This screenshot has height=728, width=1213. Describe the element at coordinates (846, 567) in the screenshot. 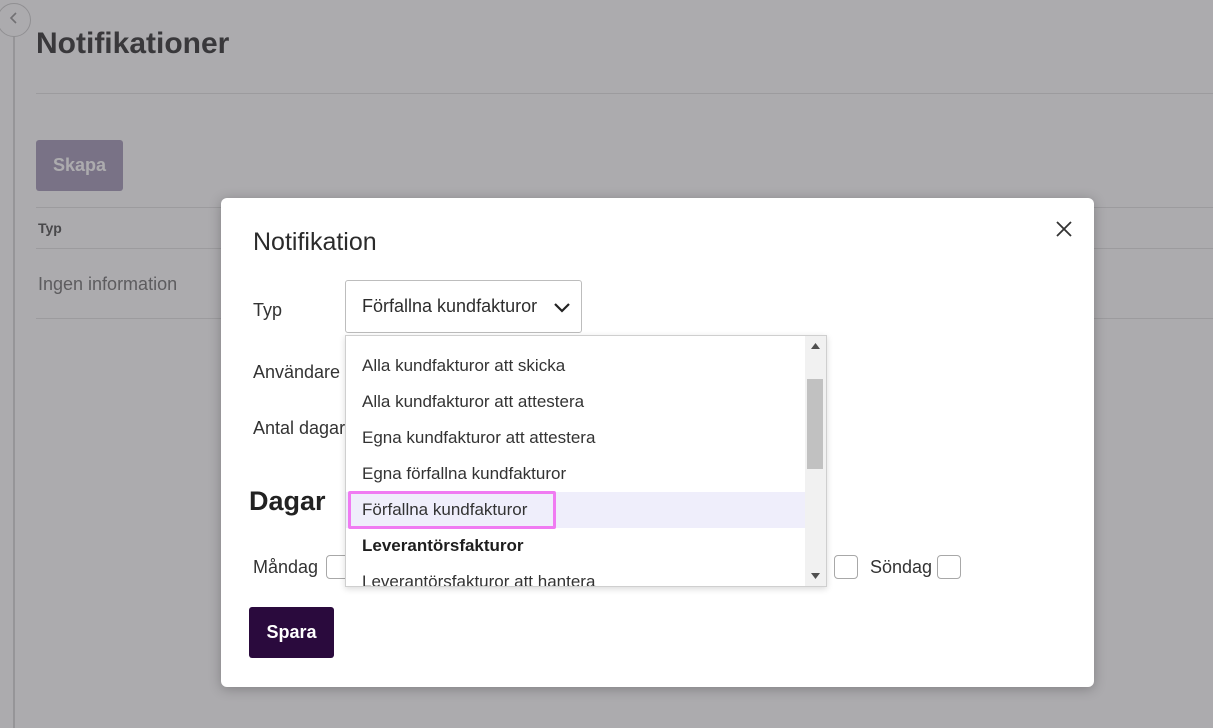

I see `saturday-checkbox` at that location.